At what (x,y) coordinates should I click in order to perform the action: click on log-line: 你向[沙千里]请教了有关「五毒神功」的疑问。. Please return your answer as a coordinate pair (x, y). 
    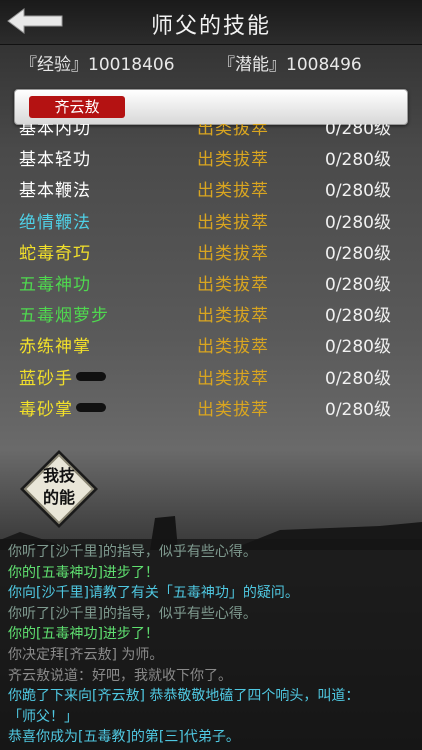
    Looking at the image, I should click on (153, 593).